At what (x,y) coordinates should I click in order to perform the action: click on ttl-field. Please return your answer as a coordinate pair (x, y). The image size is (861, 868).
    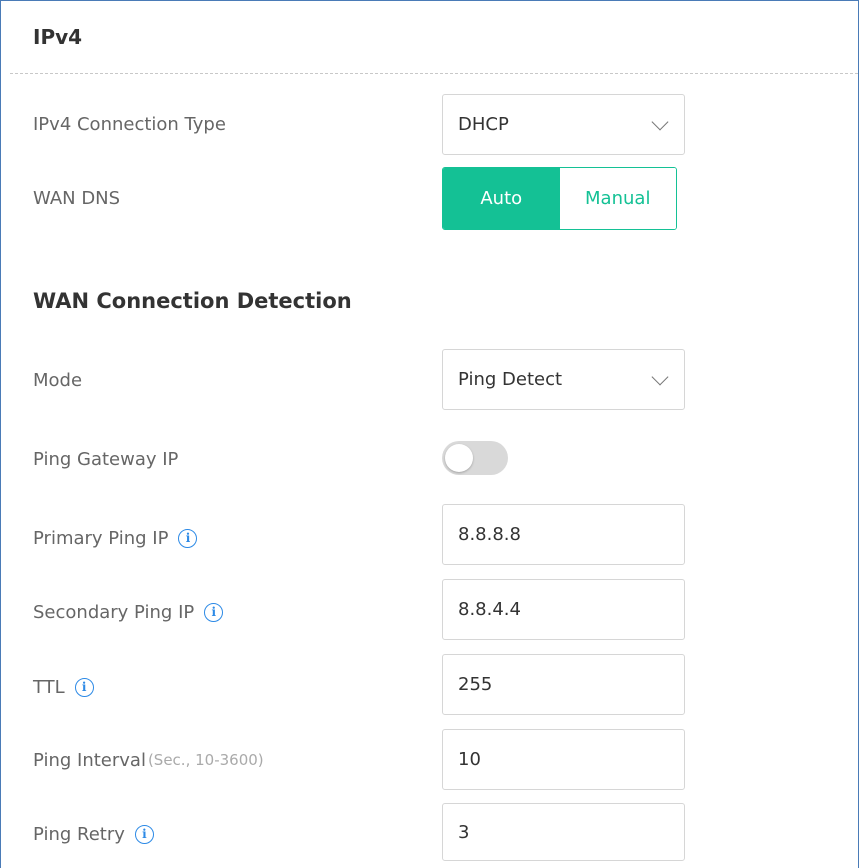
    Looking at the image, I should click on (563, 684).